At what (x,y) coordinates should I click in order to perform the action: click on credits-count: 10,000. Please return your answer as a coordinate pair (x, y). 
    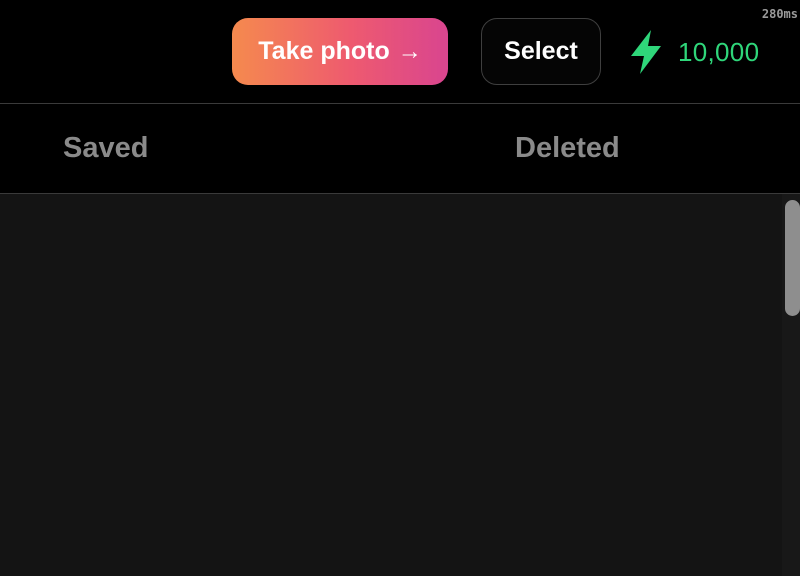
    Looking at the image, I should click on (719, 51).